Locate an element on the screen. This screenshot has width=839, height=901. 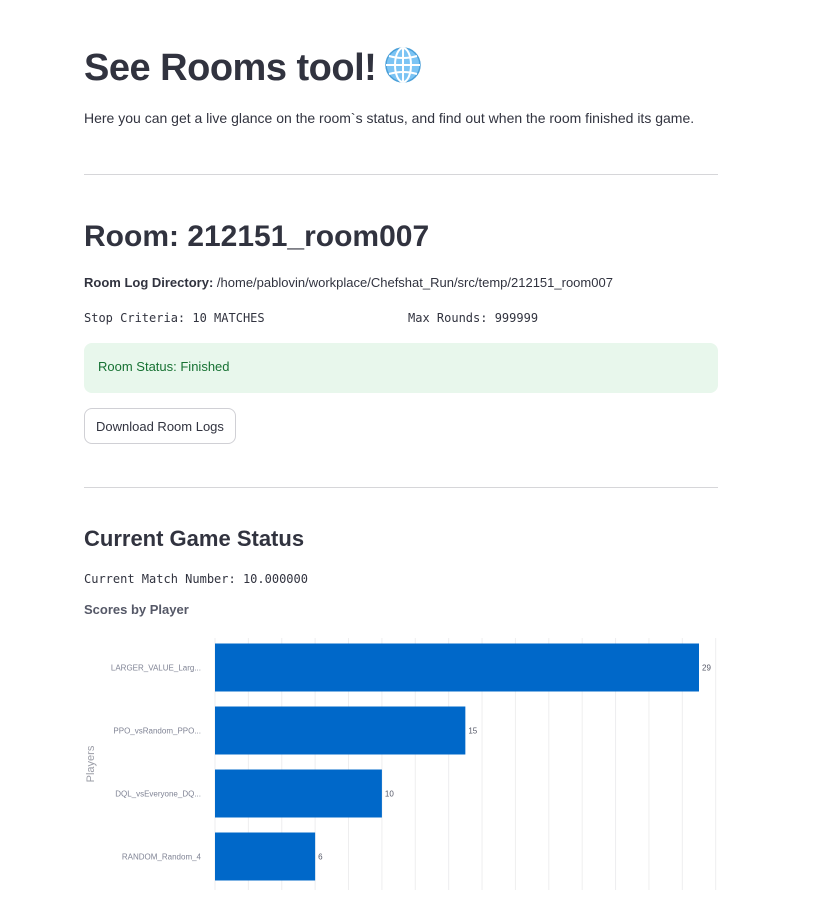
current-match-number: Current Match Number: 10.000000 is located at coordinates (196, 579).